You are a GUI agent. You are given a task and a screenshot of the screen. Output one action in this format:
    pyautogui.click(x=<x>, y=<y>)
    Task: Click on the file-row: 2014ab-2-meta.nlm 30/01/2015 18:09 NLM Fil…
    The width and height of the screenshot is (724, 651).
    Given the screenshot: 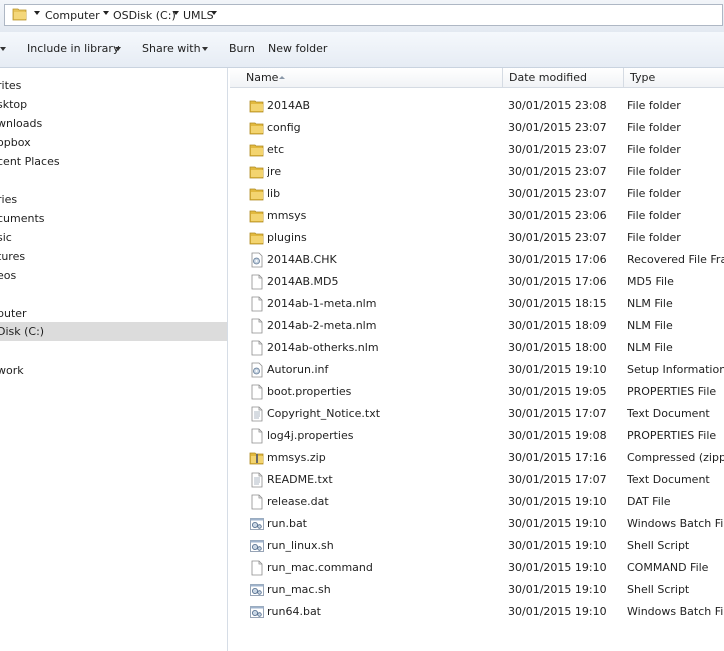 What is the action you would take?
    pyautogui.click(x=477, y=326)
    